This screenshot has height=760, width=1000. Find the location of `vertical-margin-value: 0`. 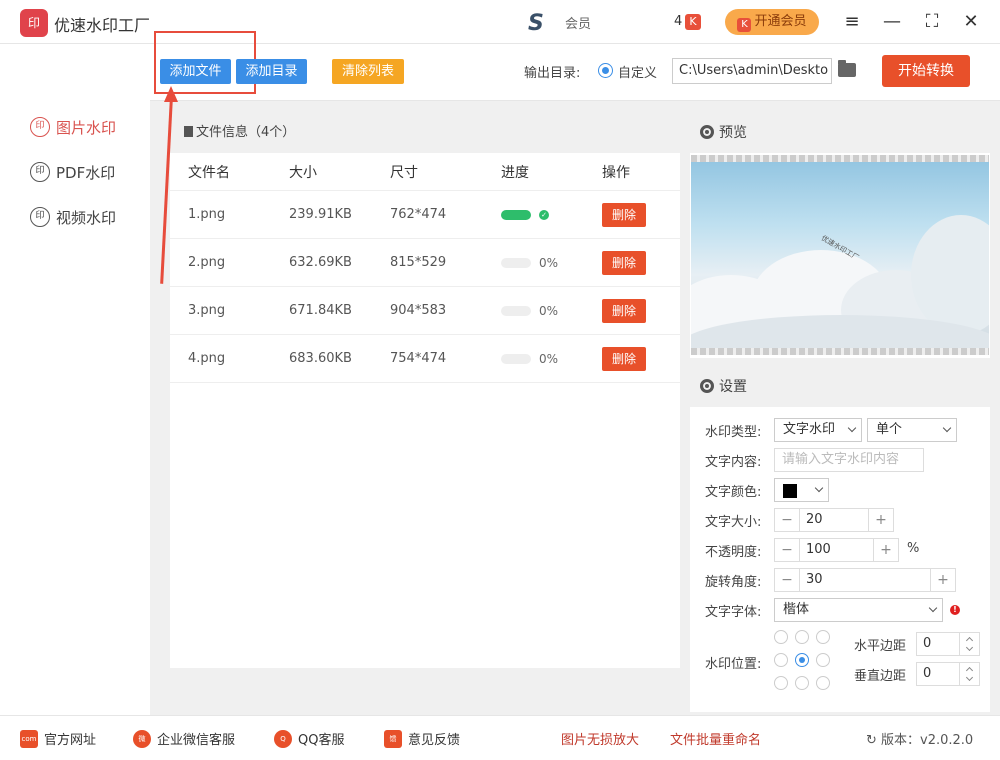

vertical-margin-value: 0 is located at coordinates (927, 673).